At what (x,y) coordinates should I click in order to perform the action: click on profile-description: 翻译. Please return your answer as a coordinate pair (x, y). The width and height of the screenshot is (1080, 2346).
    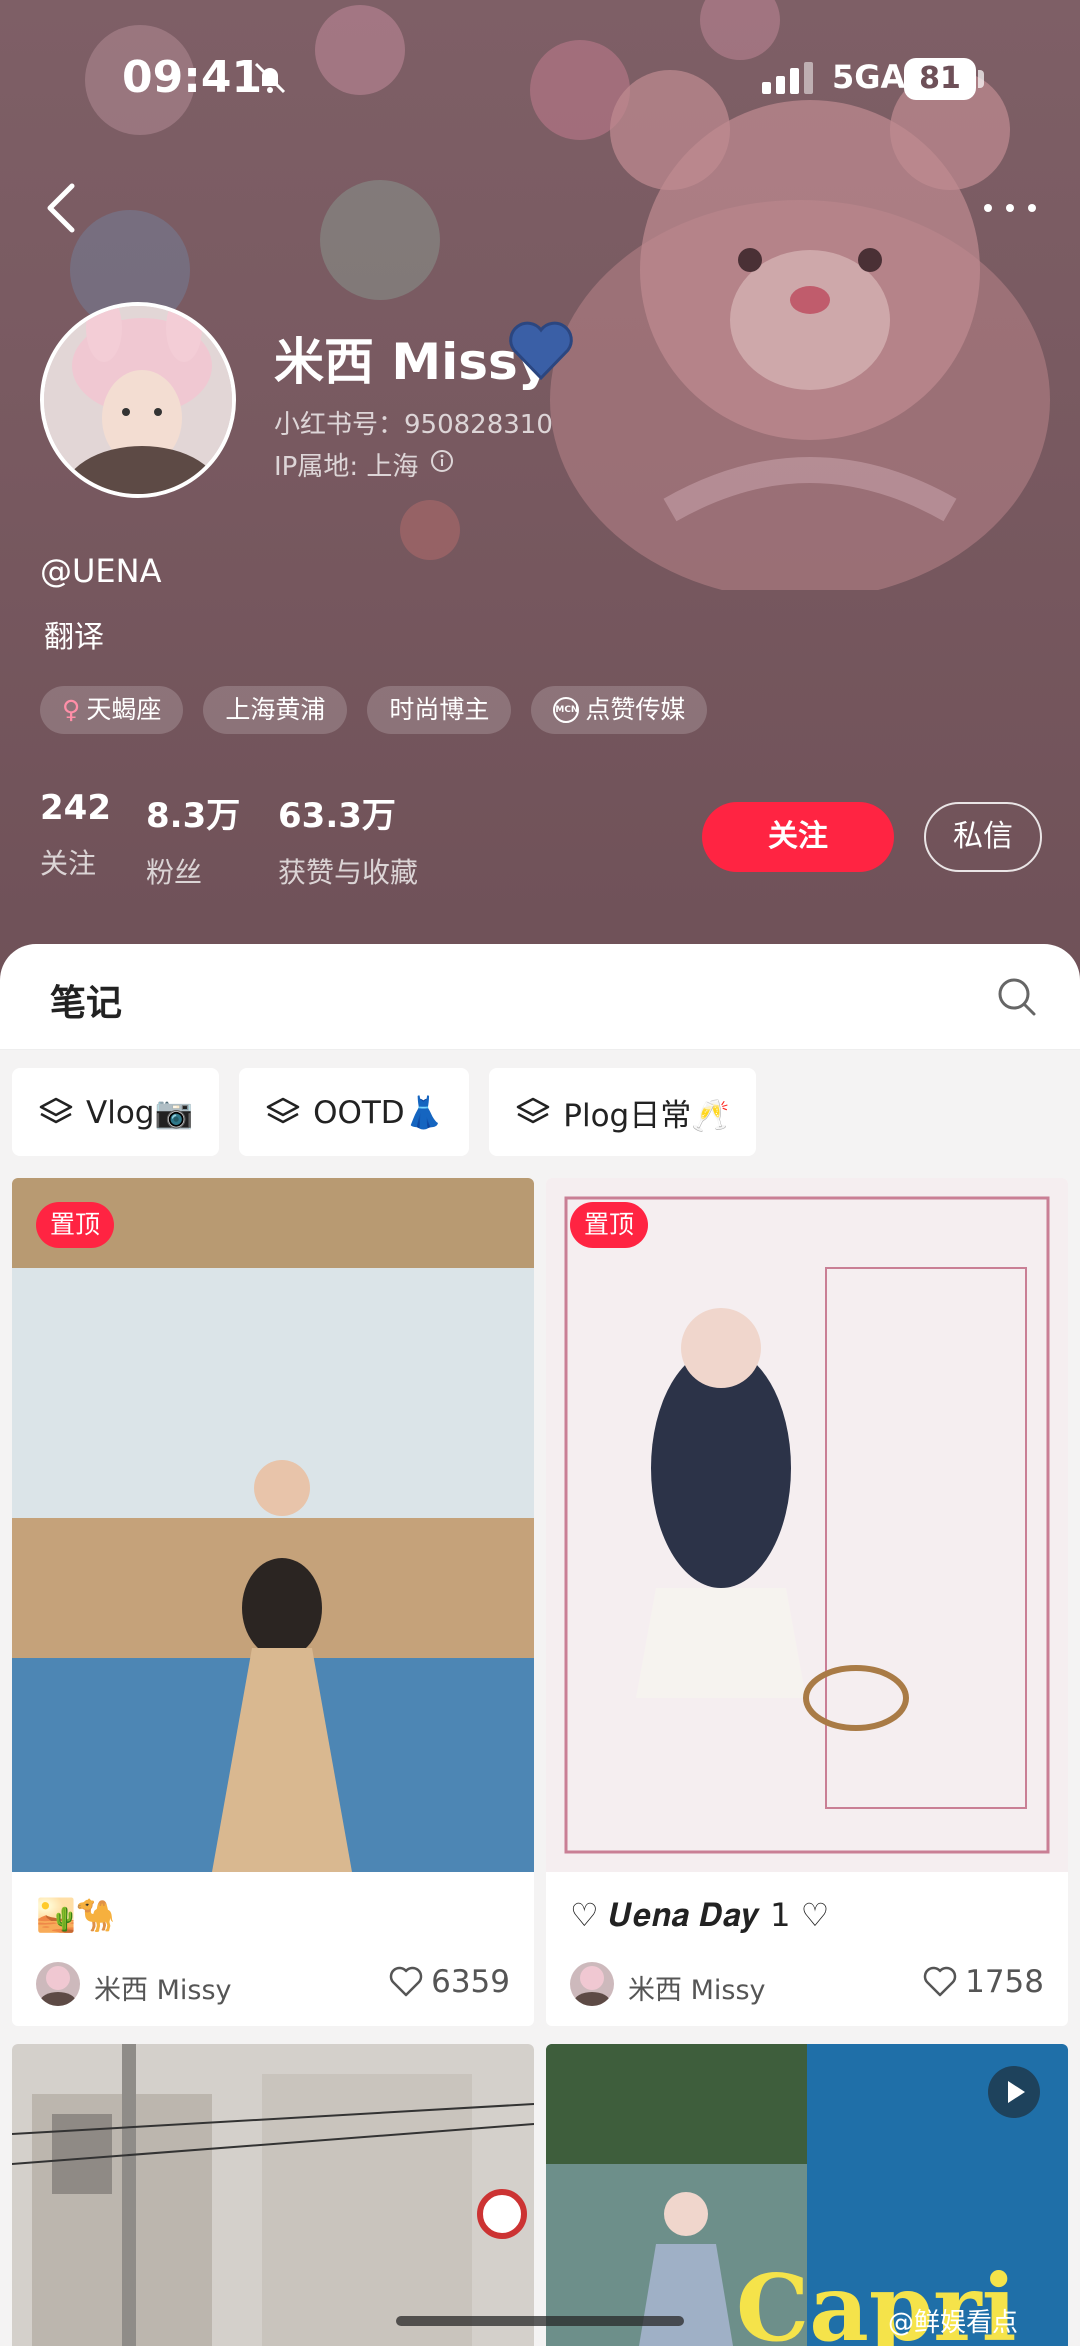
    Looking at the image, I should click on (74, 637).